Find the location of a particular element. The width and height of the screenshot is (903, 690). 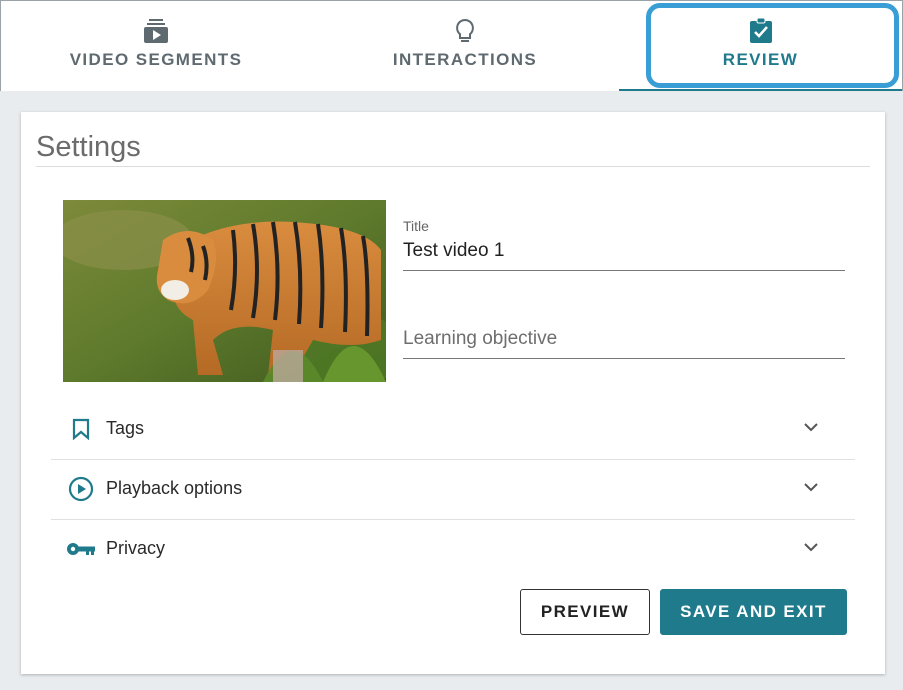

play-circle-icon is located at coordinates (81, 489).